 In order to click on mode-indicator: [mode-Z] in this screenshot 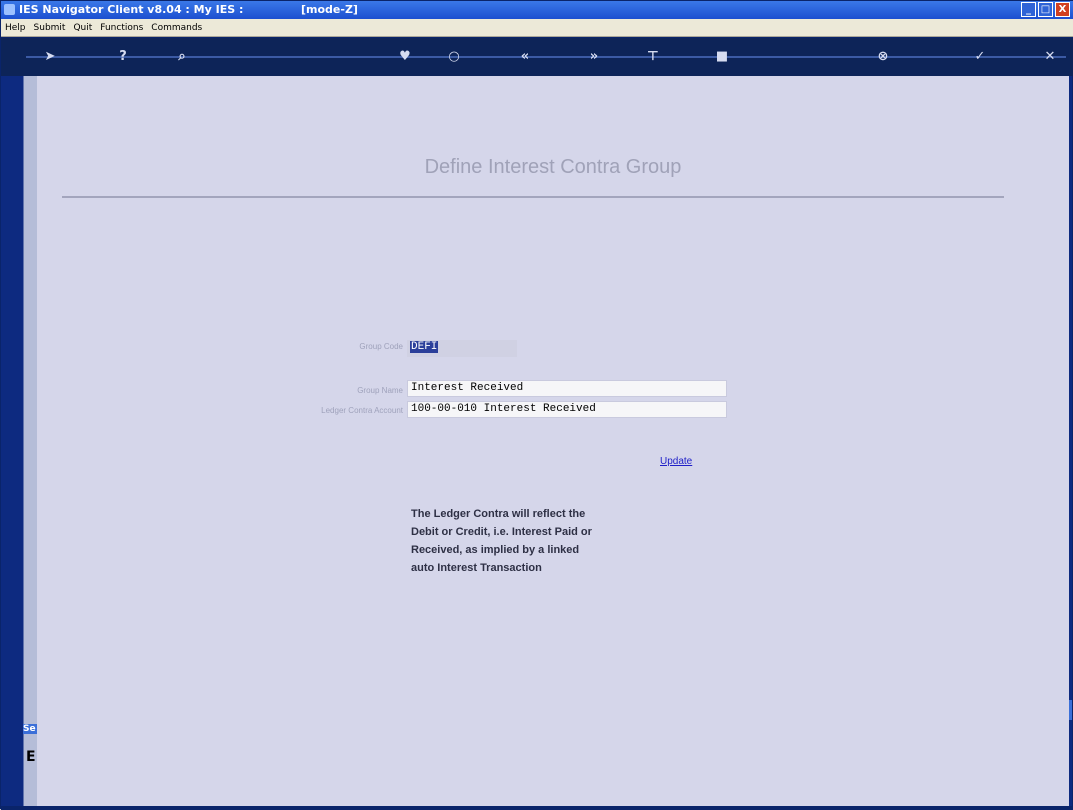, I will do `click(329, 9)`.